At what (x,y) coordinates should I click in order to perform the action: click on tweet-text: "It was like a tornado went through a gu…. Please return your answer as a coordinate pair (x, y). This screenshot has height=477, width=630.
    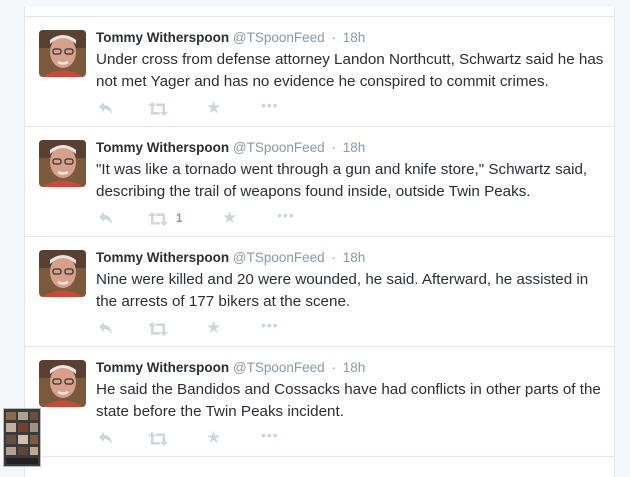
    Looking at the image, I should click on (342, 180).